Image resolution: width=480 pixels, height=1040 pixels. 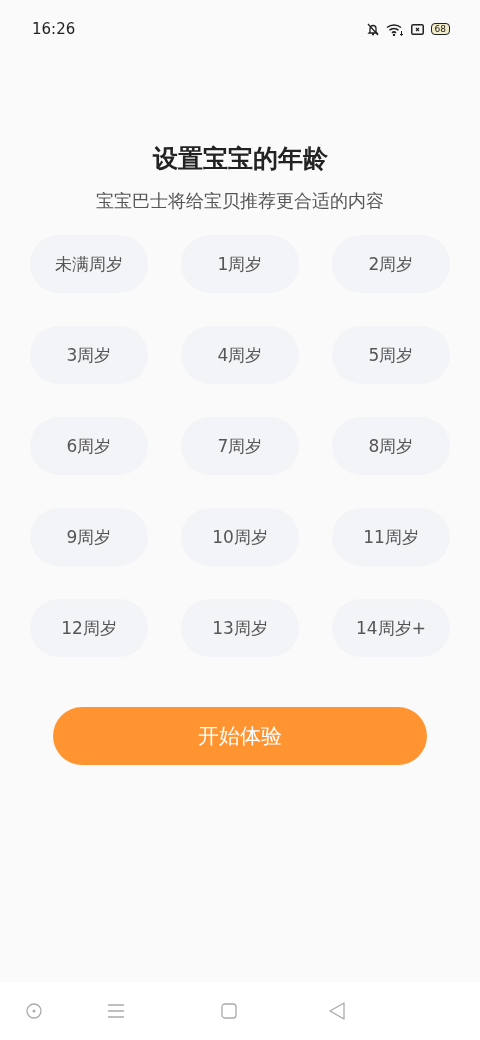 What do you see at coordinates (417, 29) in the screenshot?
I see `sim-icon` at bounding box center [417, 29].